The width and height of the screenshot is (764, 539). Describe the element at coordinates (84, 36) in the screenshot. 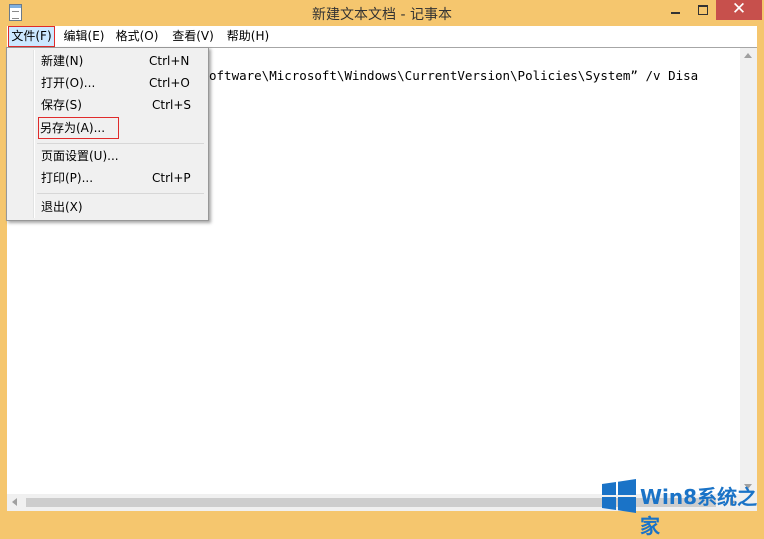

I see `menu-edit: 编辑(E)` at that location.